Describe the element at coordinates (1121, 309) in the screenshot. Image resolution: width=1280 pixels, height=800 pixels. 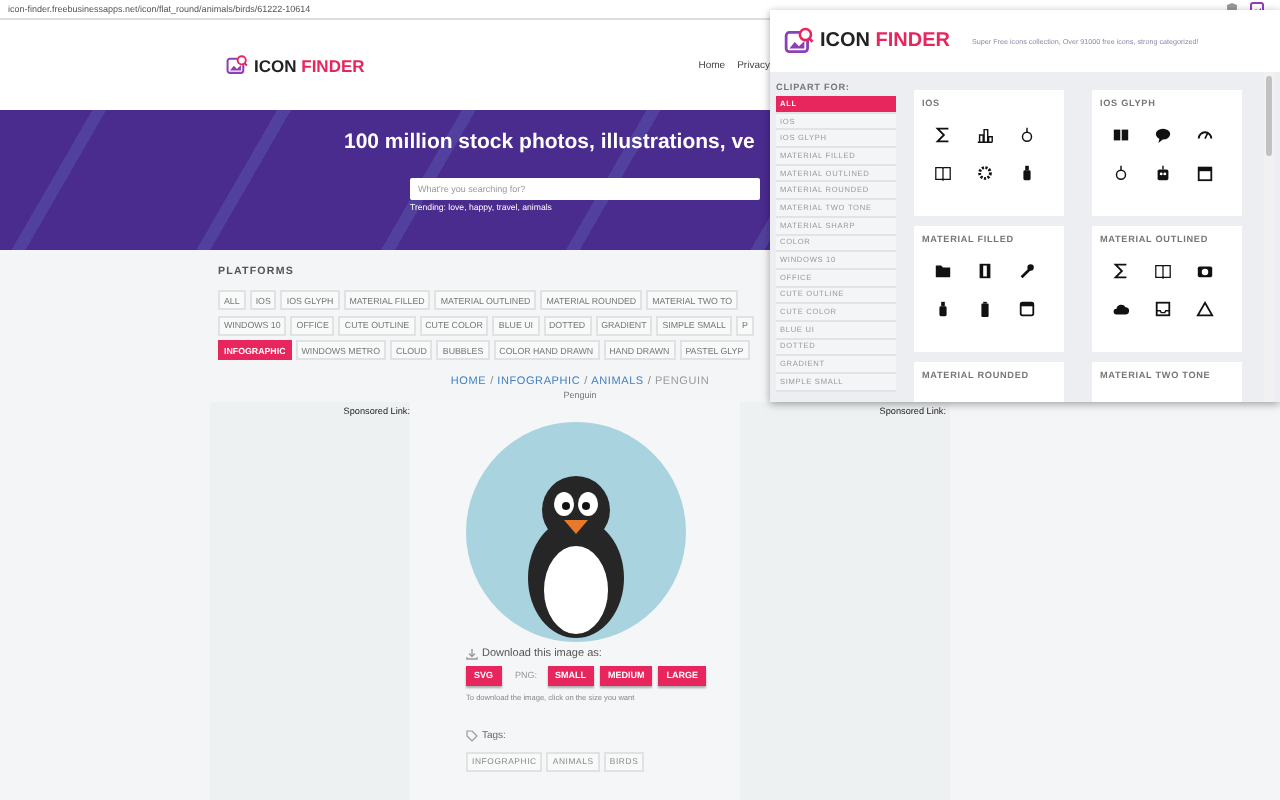
I see `cloud-icon` at that location.